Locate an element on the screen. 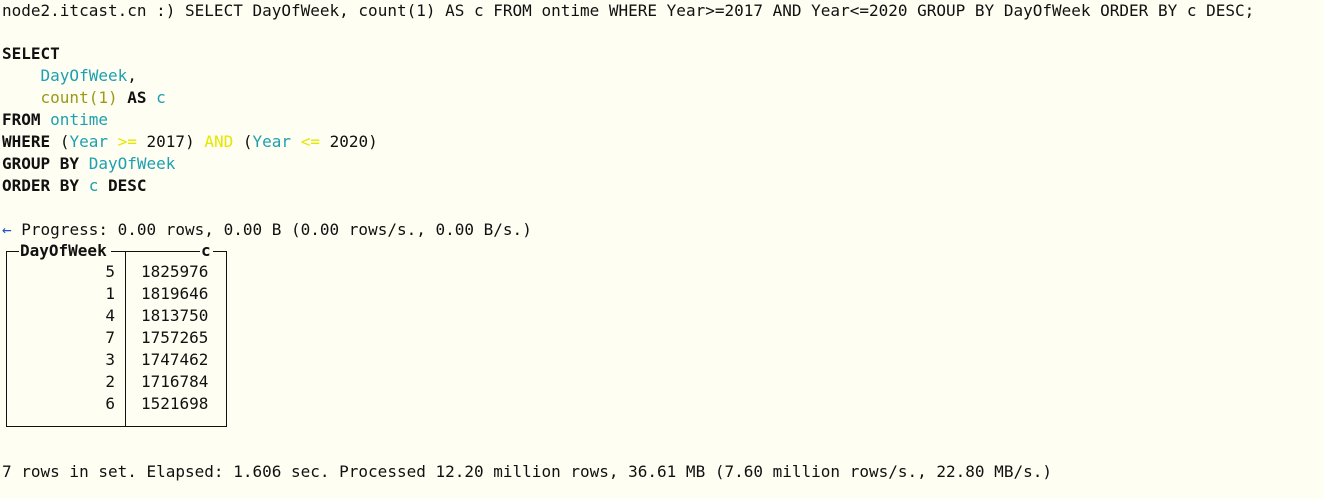 This screenshot has height=499, width=1324. cell-dayofweek: 5 is located at coordinates (110, 271).